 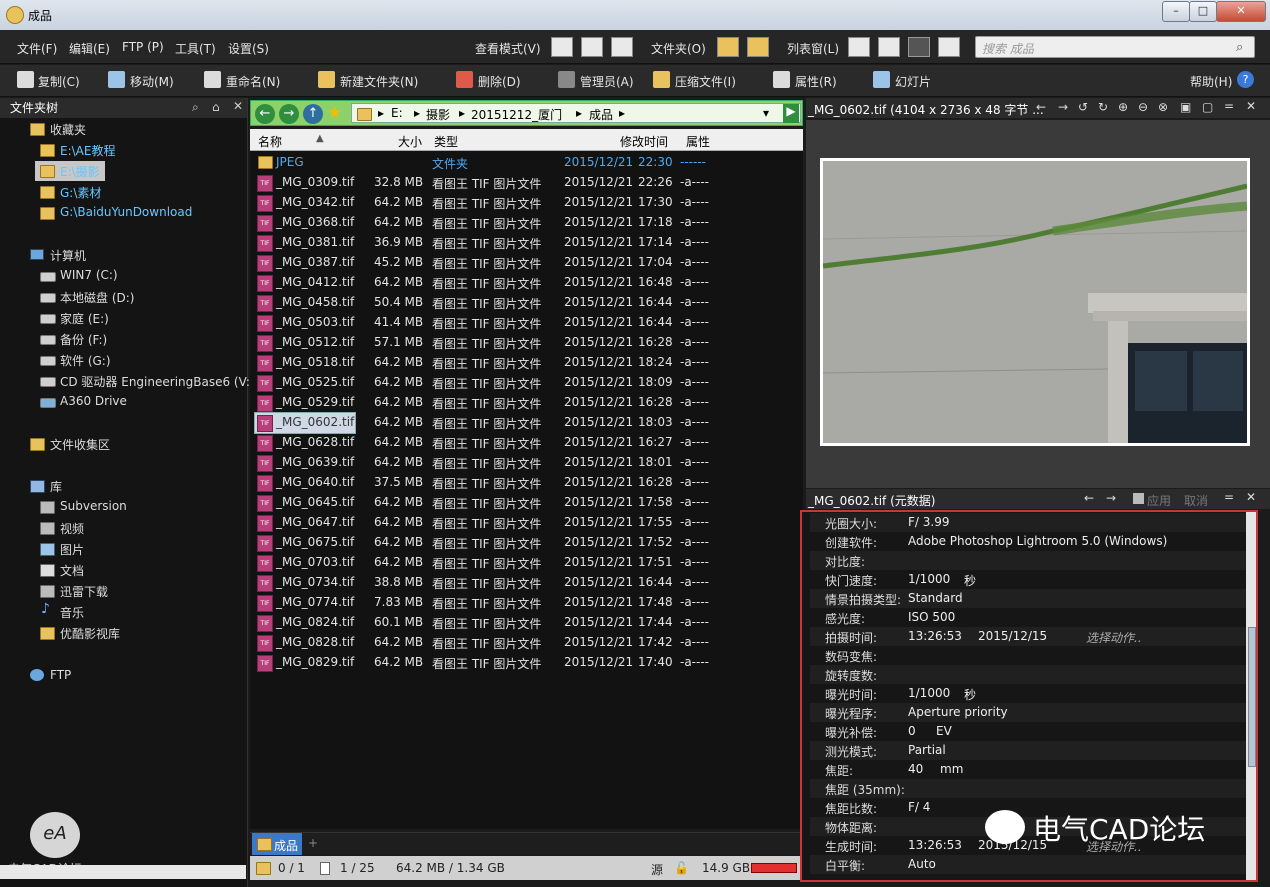 I want to click on search-input: 搜索 成品, so click(x=1115, y=47).